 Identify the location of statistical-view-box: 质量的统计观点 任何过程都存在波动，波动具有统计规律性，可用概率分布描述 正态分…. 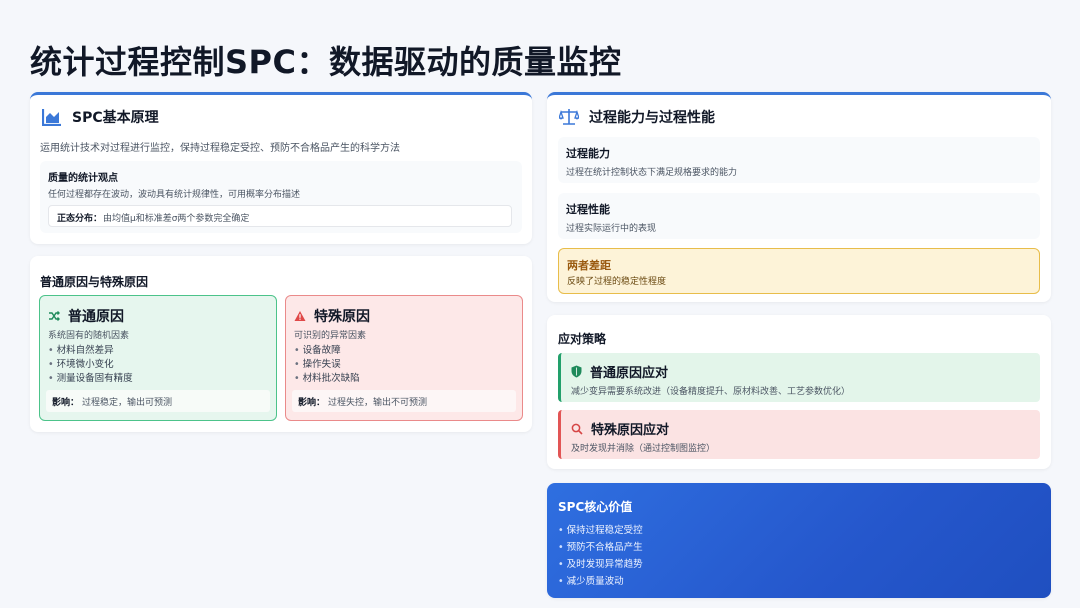
(281, 197).